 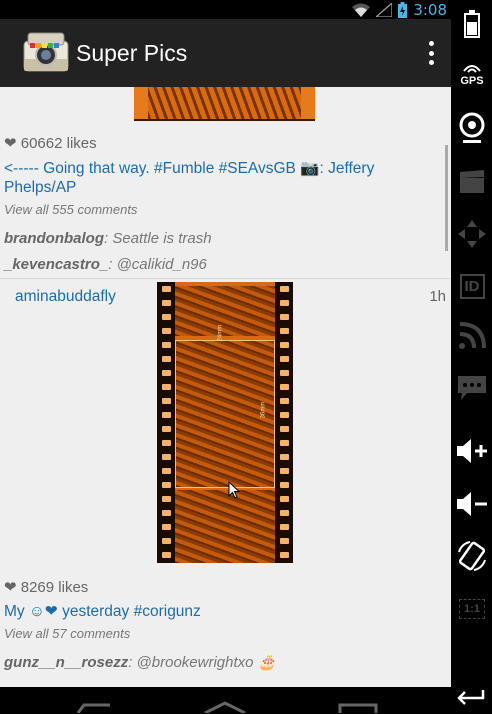 What do you see at coordinates (225, 9) in the screenshot?
I see `status-bar: 3:08` at bounding box center [225, 9].